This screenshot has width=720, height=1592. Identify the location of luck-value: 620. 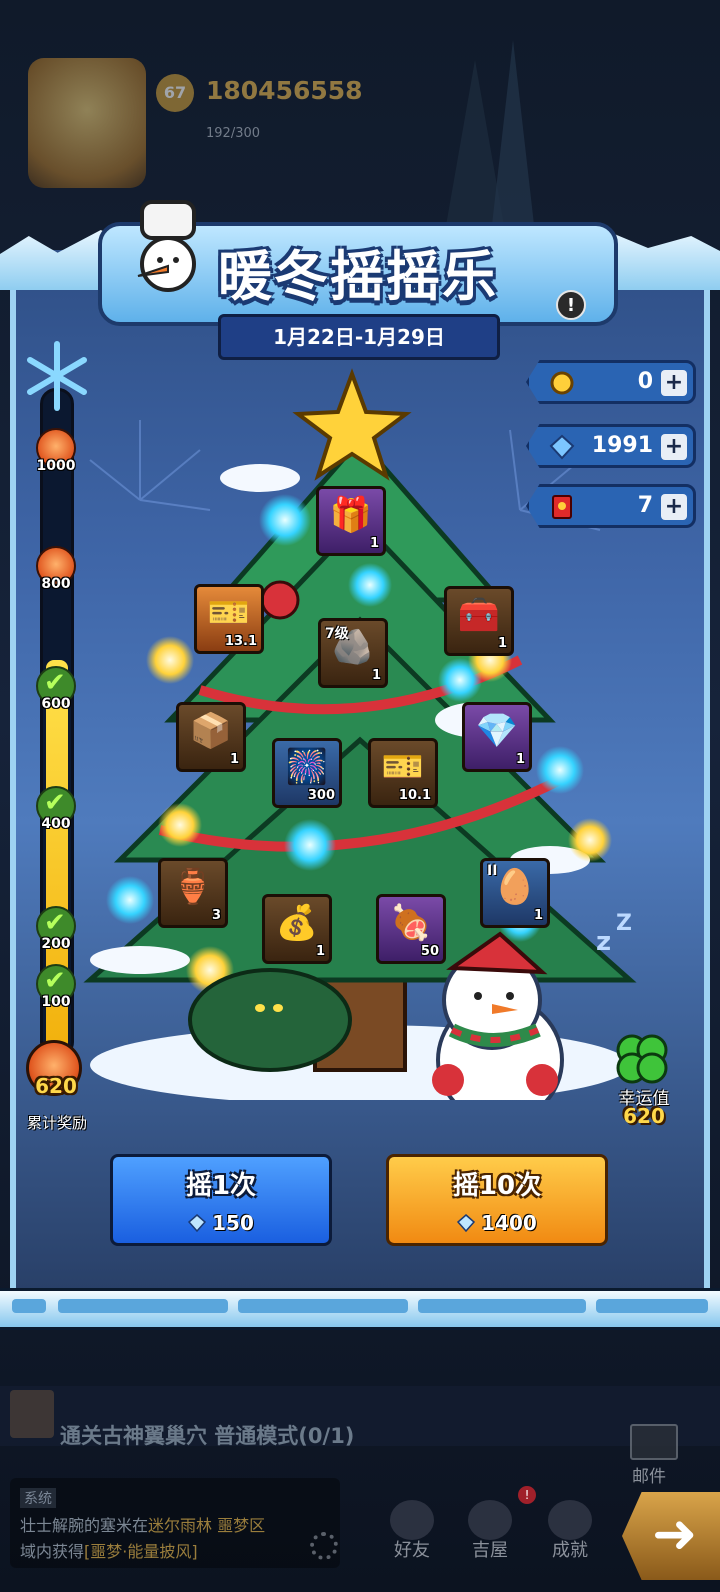
(644, 1116).